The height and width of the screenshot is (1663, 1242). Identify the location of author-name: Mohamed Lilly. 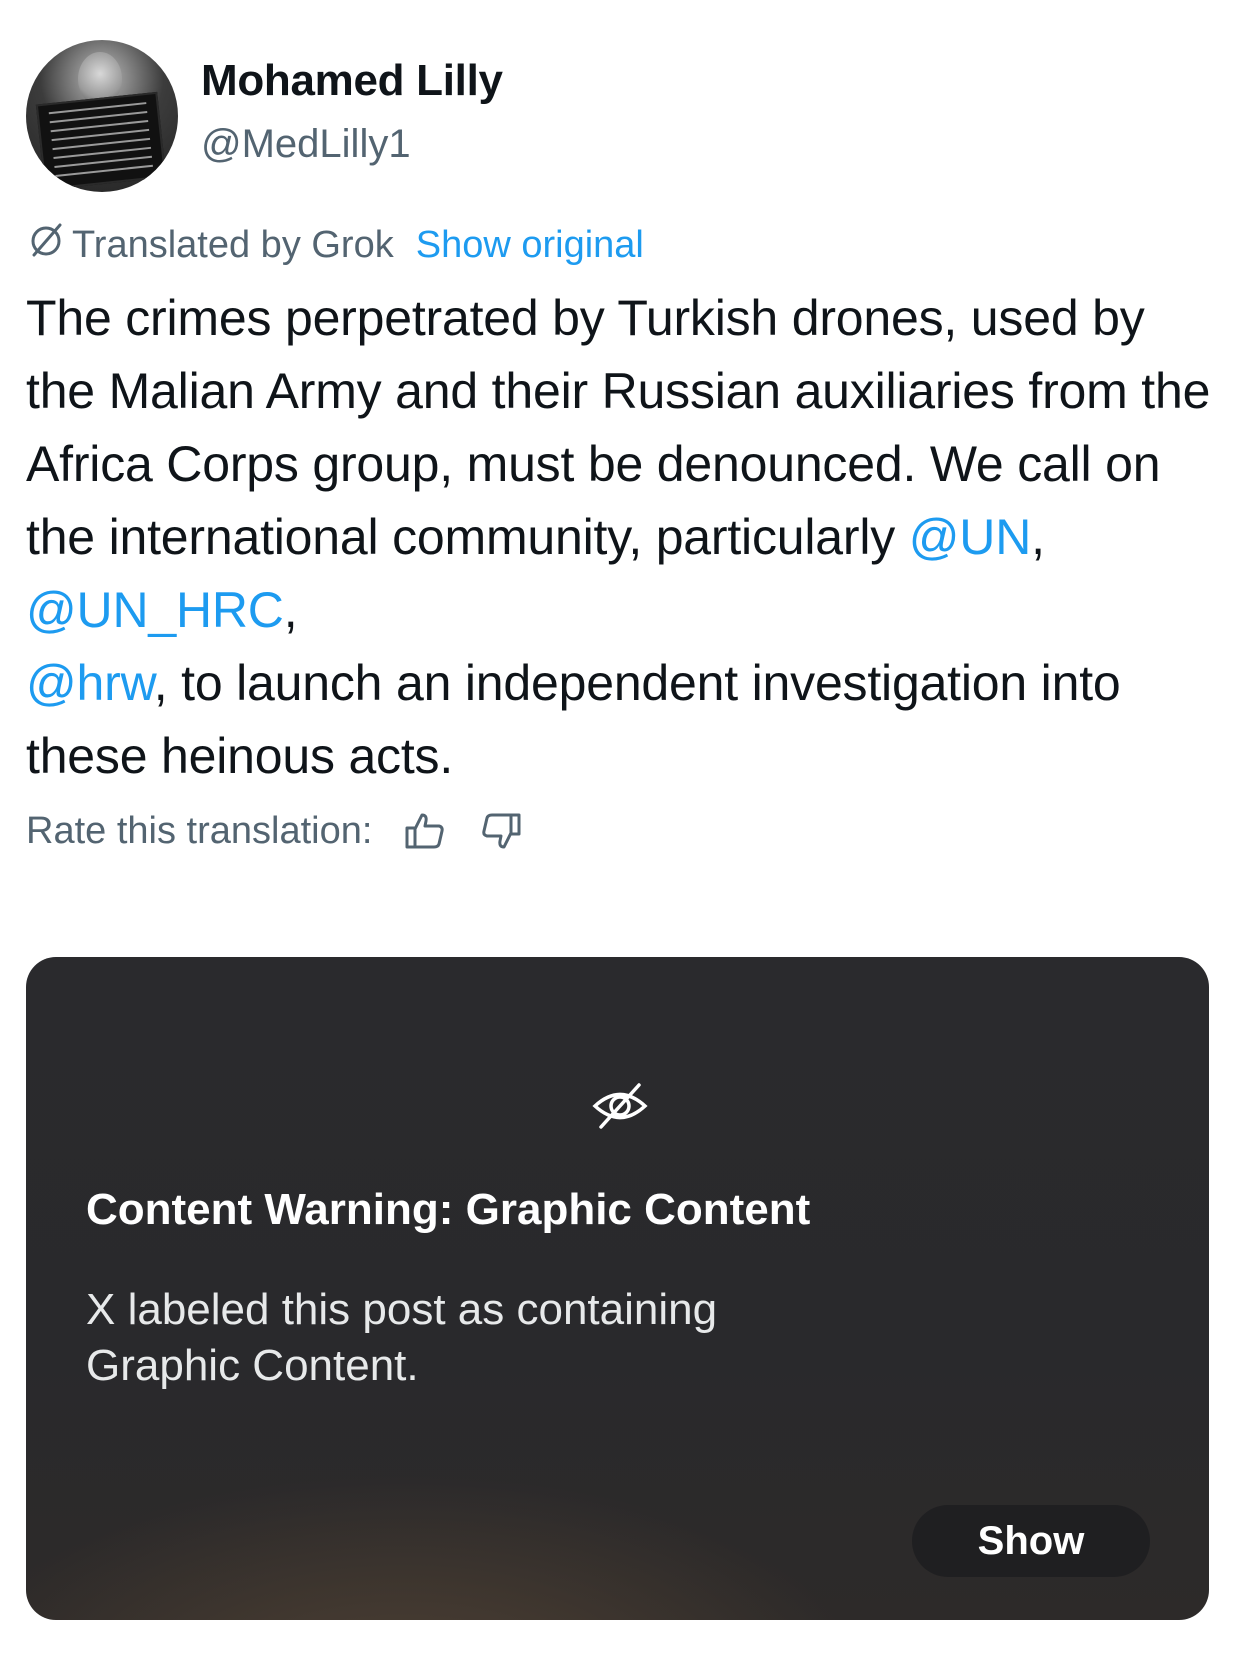
(352, 81).